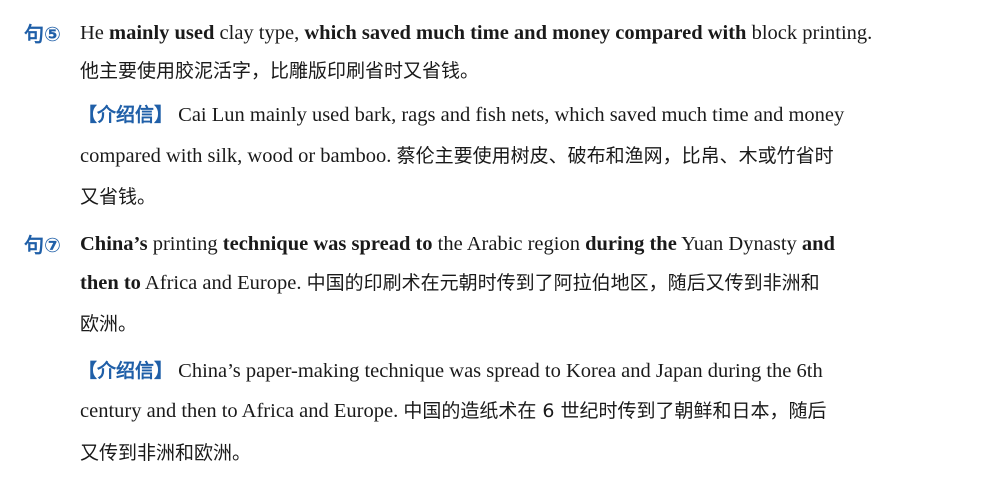 This screenshot has height=495, width=1005. Describe the element at coordinates (280, 71) in the screenshot. I see `example-sentence-translation: 他主要使用胶泥活字，比雕版印刷省时又省钱。` at that location.